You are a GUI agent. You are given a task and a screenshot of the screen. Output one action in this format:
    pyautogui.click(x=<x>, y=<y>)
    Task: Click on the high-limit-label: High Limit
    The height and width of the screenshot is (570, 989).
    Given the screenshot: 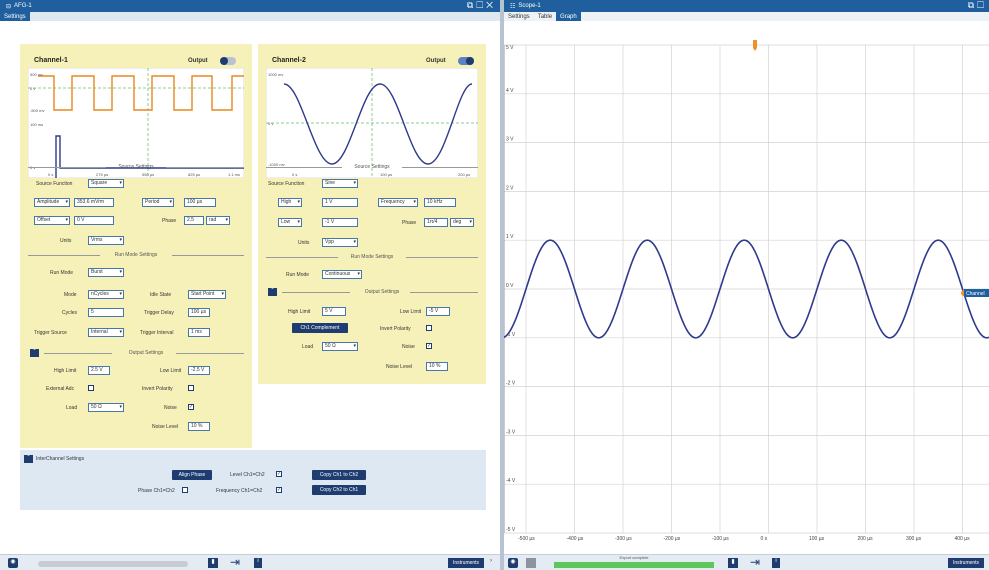 What is the action you would take?
    pyautogui.click(x=65, y=371)
    